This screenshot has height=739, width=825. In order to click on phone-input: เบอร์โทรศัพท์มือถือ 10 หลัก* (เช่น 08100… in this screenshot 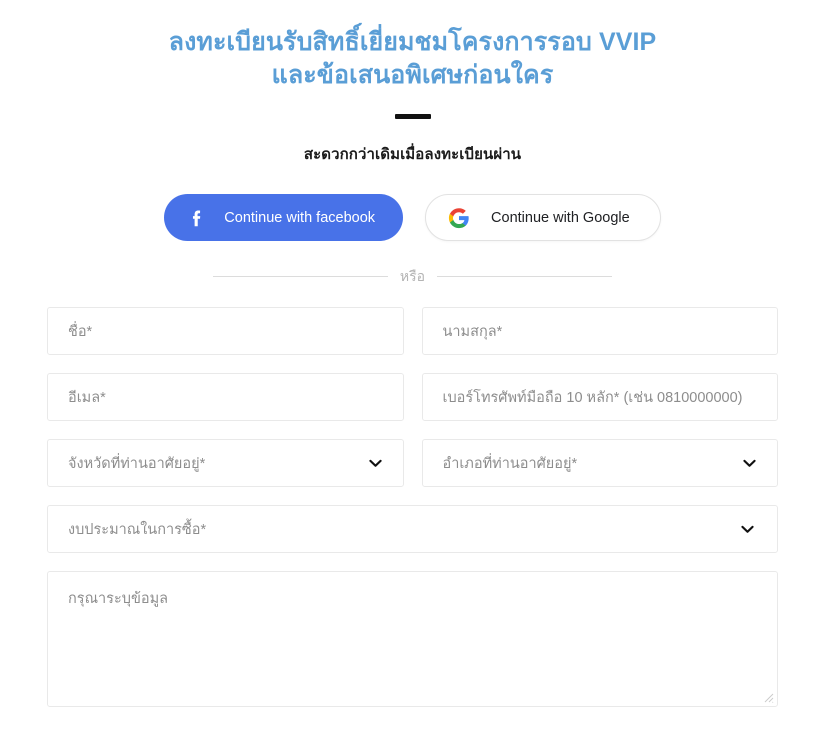, I will do `click(599, 397)`.